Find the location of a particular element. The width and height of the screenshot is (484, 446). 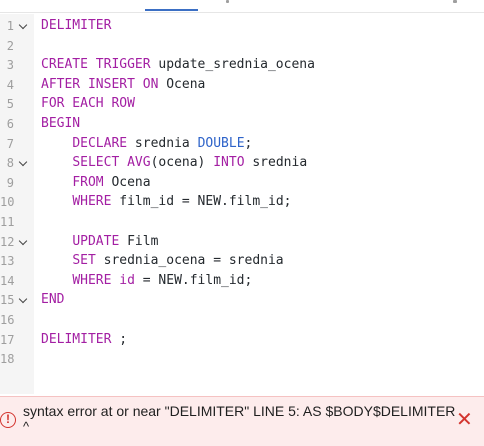

line-number: 8 is located at coordinates (10, 163).